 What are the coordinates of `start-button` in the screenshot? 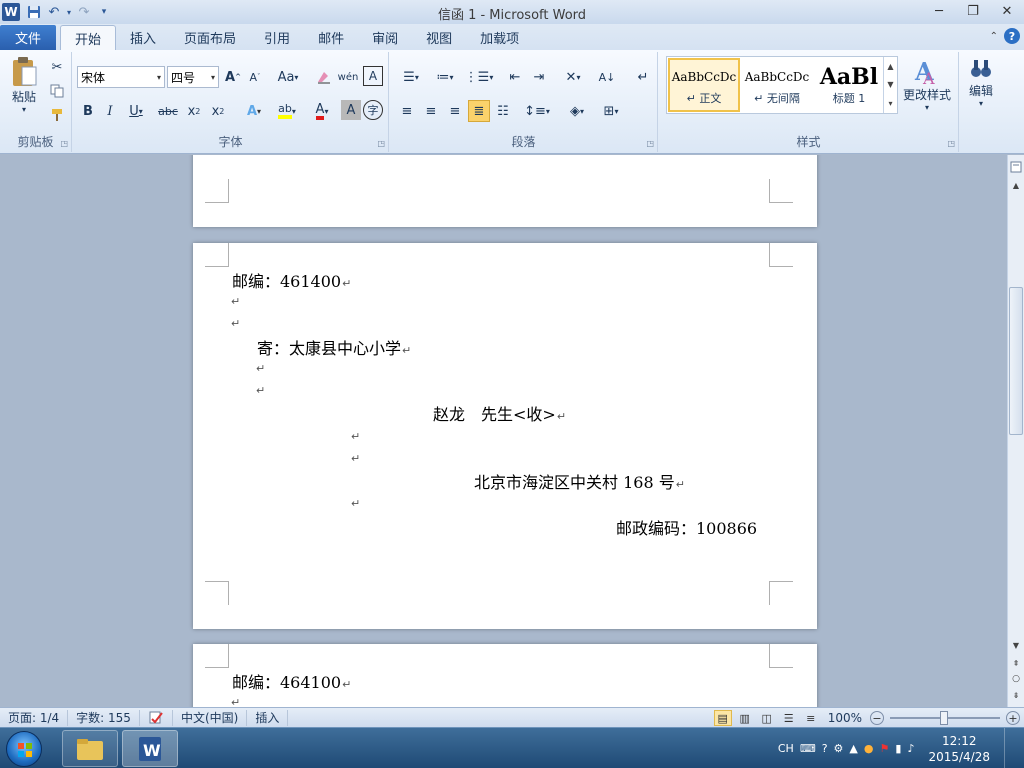 It's located at (24, 749).